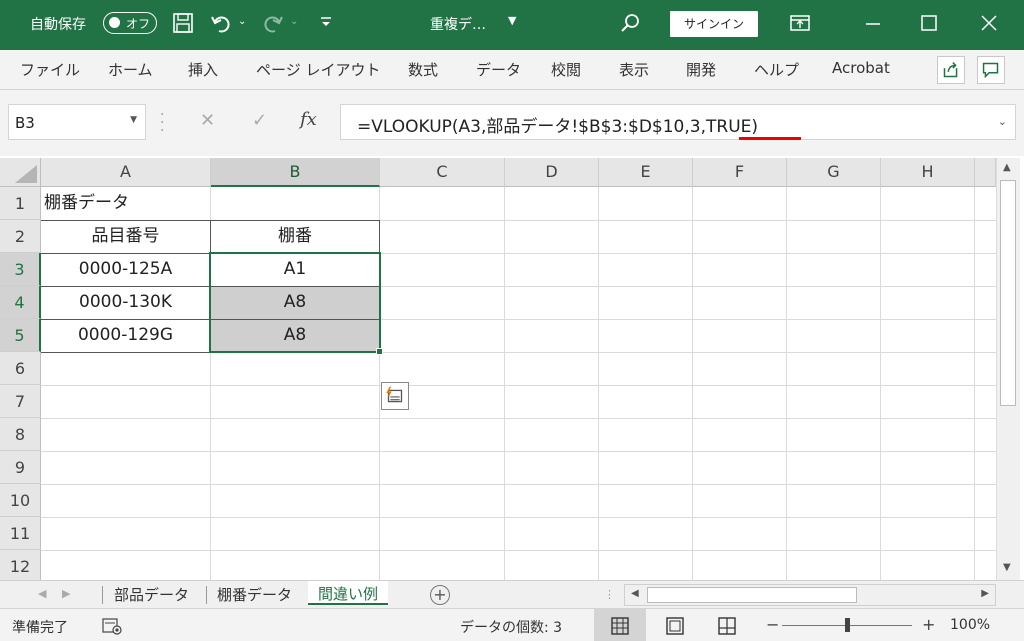 The width and height of the screenshot is (1024, 641). I want to click on zoom-level: 100%, so click(970, 625).